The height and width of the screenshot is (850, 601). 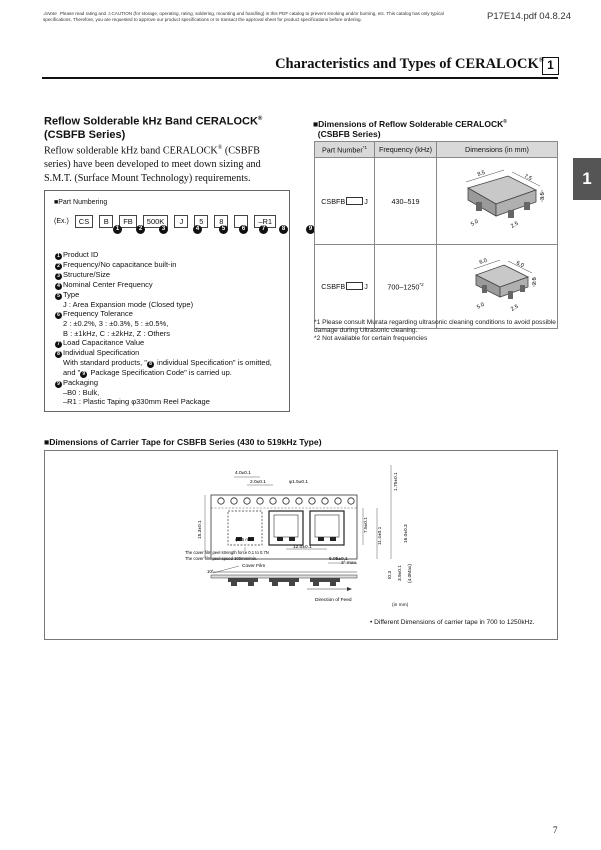 What do you see at coordinates (170, 255) in the screenshot?
I see `legend-item: 1 Product ID` at bounding box center [170, 255].